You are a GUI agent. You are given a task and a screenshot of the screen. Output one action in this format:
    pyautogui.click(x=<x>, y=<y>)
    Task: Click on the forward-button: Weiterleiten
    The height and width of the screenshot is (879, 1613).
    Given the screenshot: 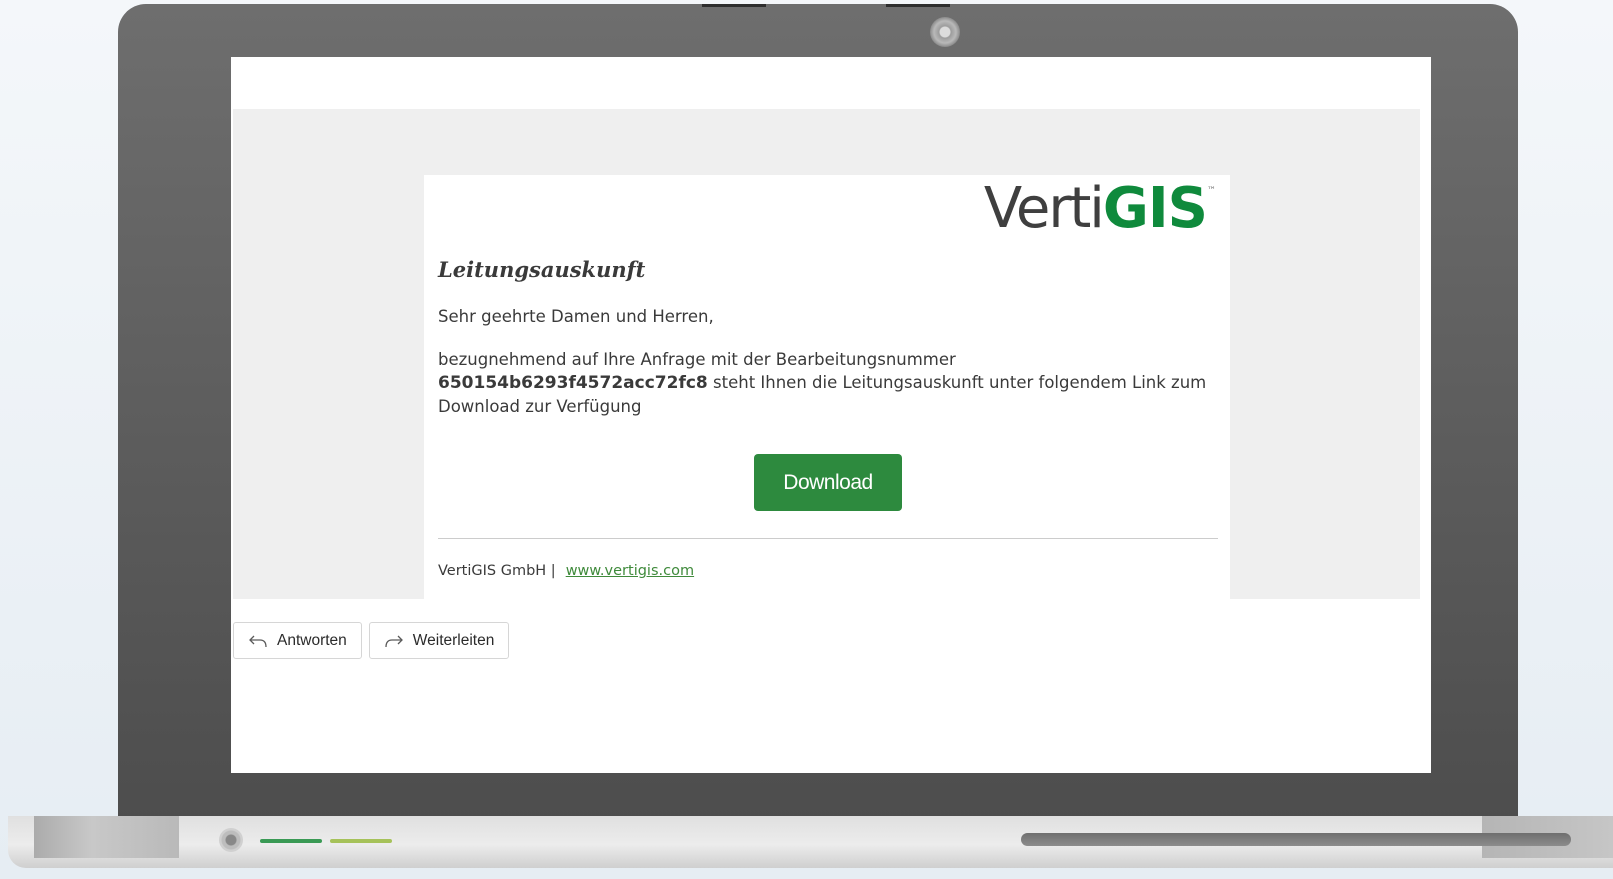 What is the action you would take?
    pyautogui.click(x=439, y=640)
    